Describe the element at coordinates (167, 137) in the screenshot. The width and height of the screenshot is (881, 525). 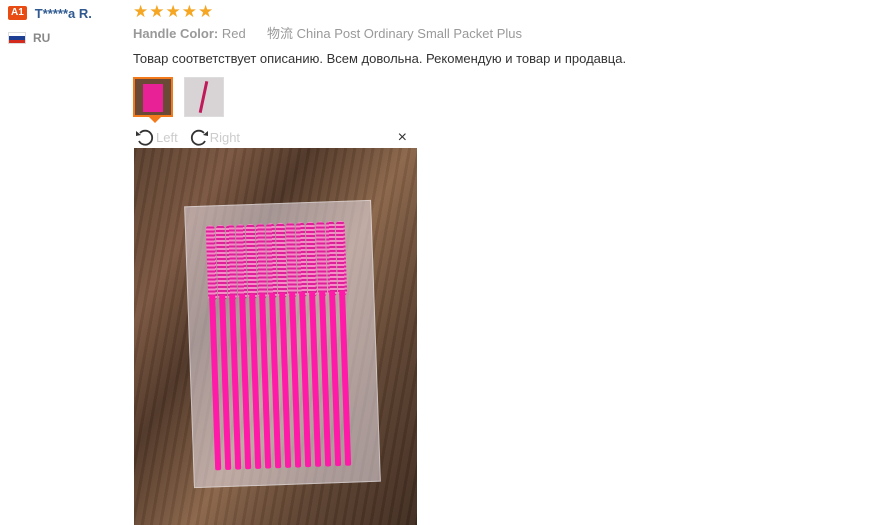
I see `rotate-left-label: Left` at that location.